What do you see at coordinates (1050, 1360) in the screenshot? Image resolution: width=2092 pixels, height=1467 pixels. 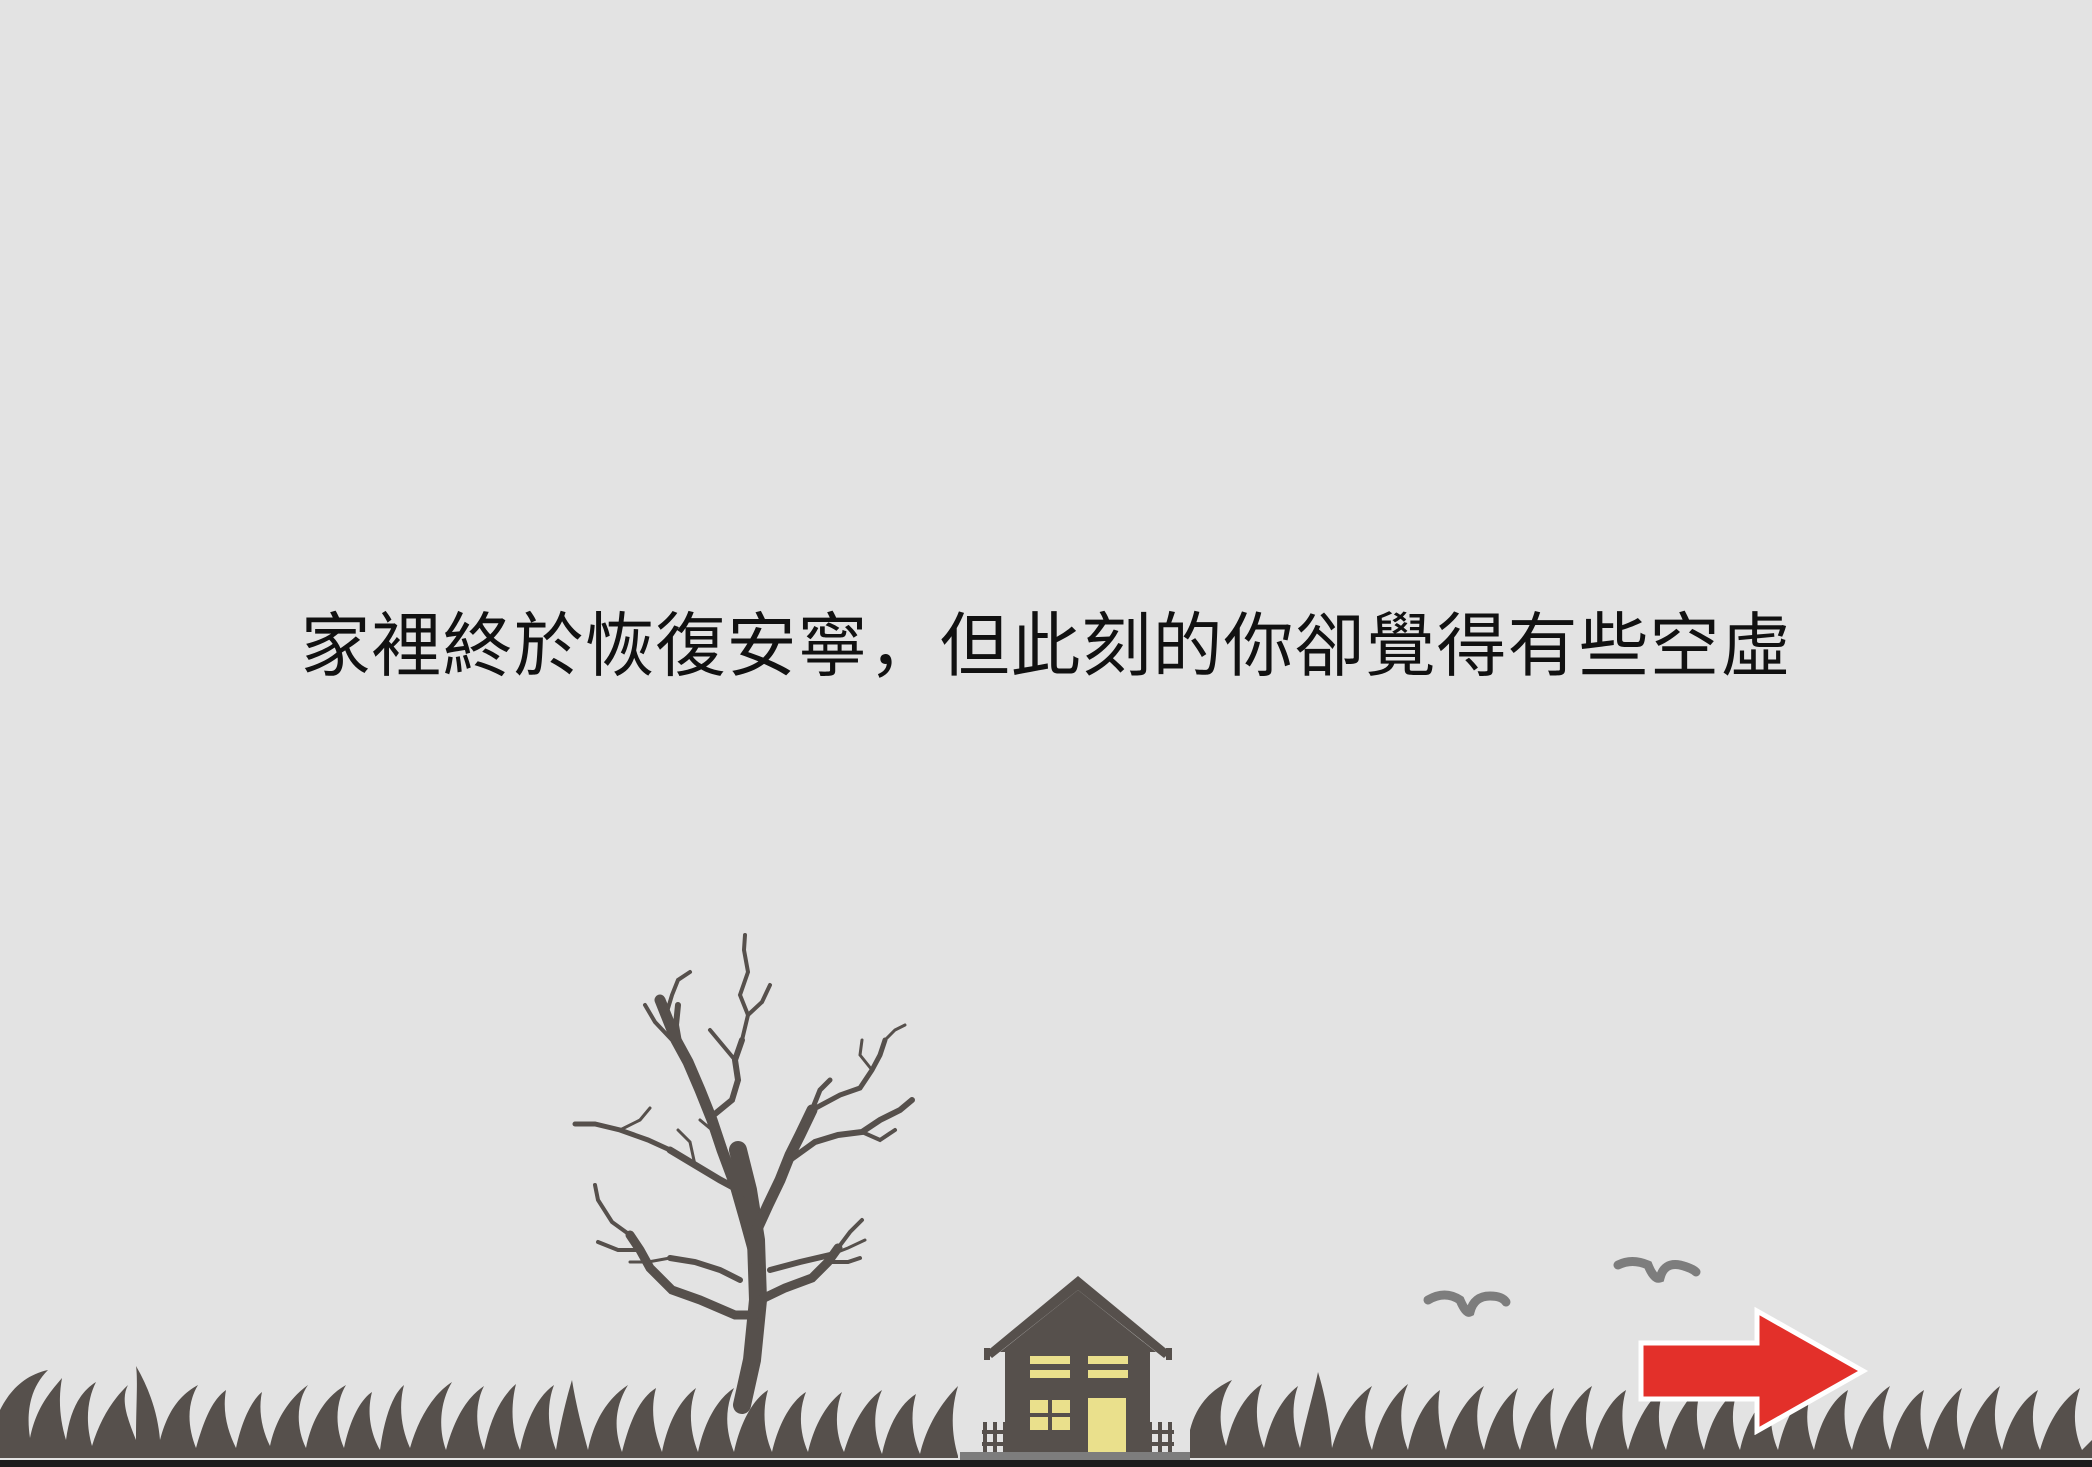 I see `window-left-upper` at bounding box center [1050, 1360].